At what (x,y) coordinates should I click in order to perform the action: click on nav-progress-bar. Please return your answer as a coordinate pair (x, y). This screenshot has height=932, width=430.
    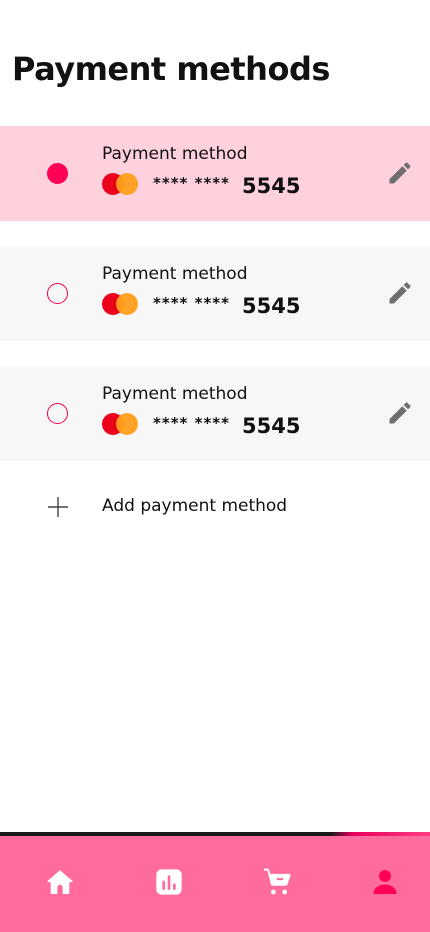
    Looking at the image, I should click on (215, 834).